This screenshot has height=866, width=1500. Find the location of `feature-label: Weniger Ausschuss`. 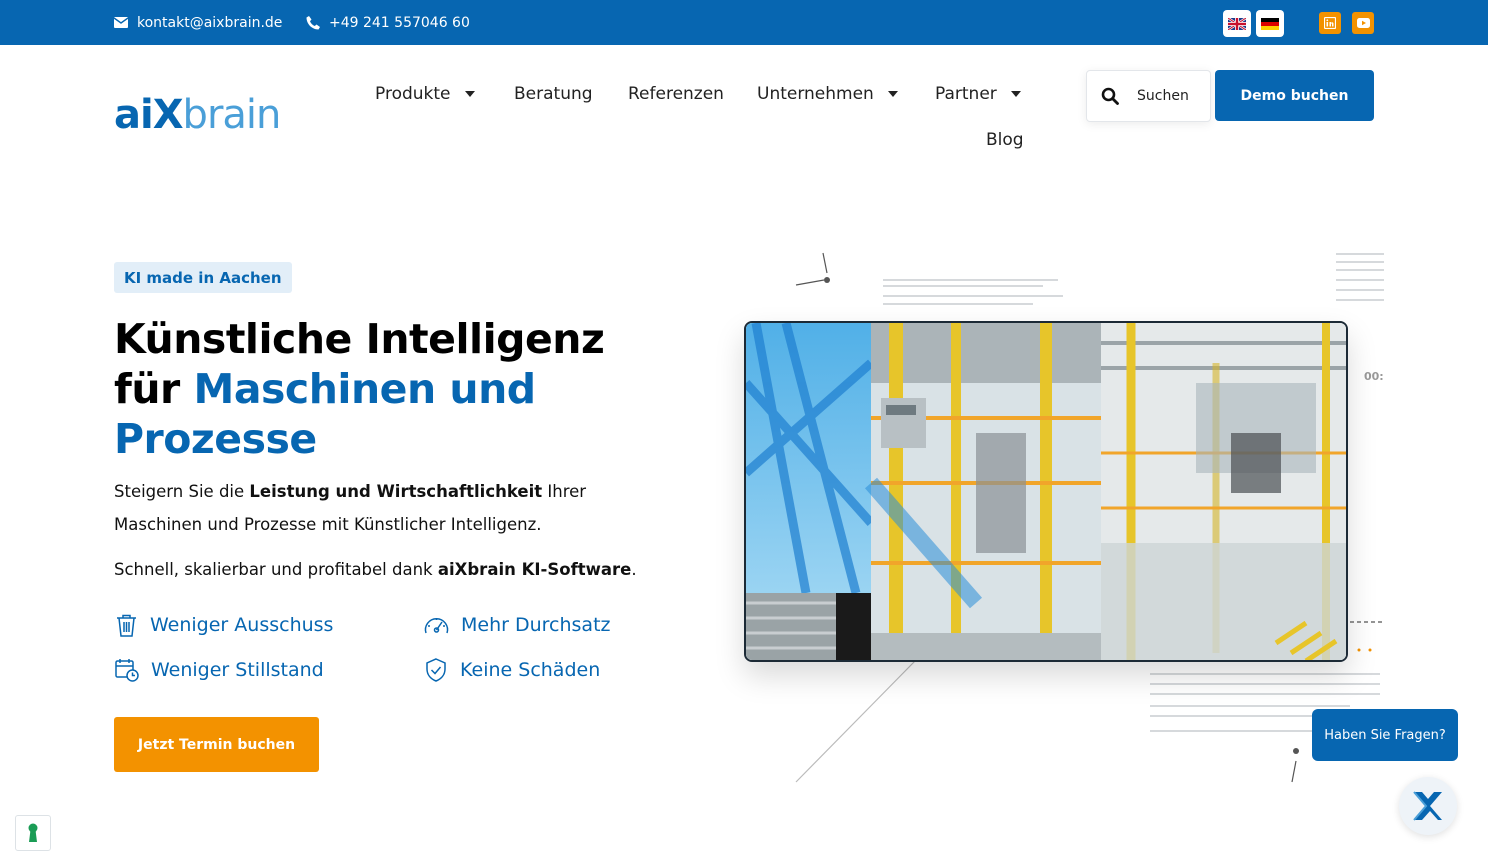

feature-label: Weniger Ausschuss is located at coordinates (242, 625).